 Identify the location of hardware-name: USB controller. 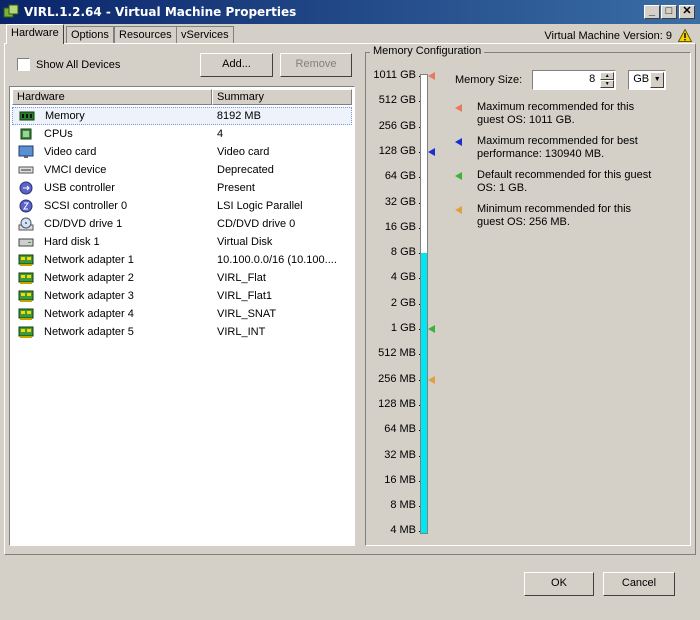
(79, 188).